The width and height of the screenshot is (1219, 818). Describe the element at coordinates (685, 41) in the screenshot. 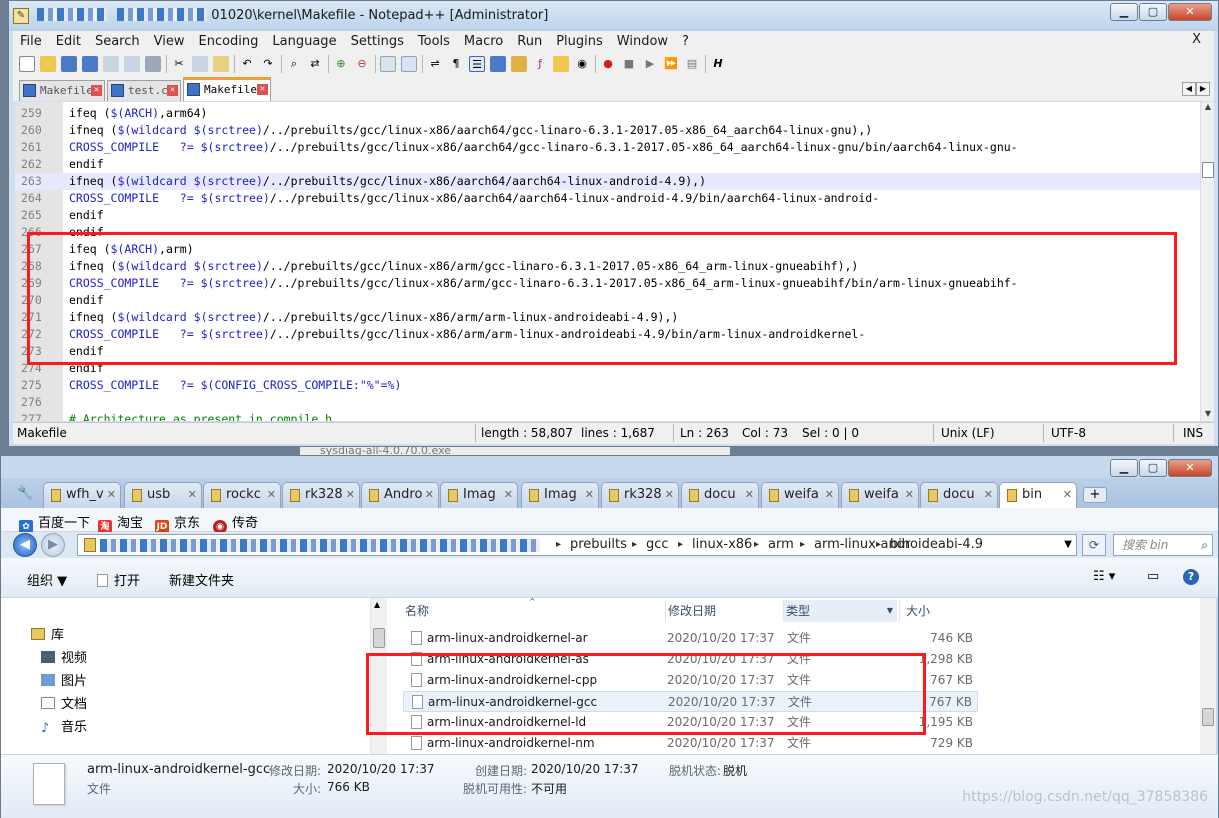

I see `menu-help: ?` at that location.